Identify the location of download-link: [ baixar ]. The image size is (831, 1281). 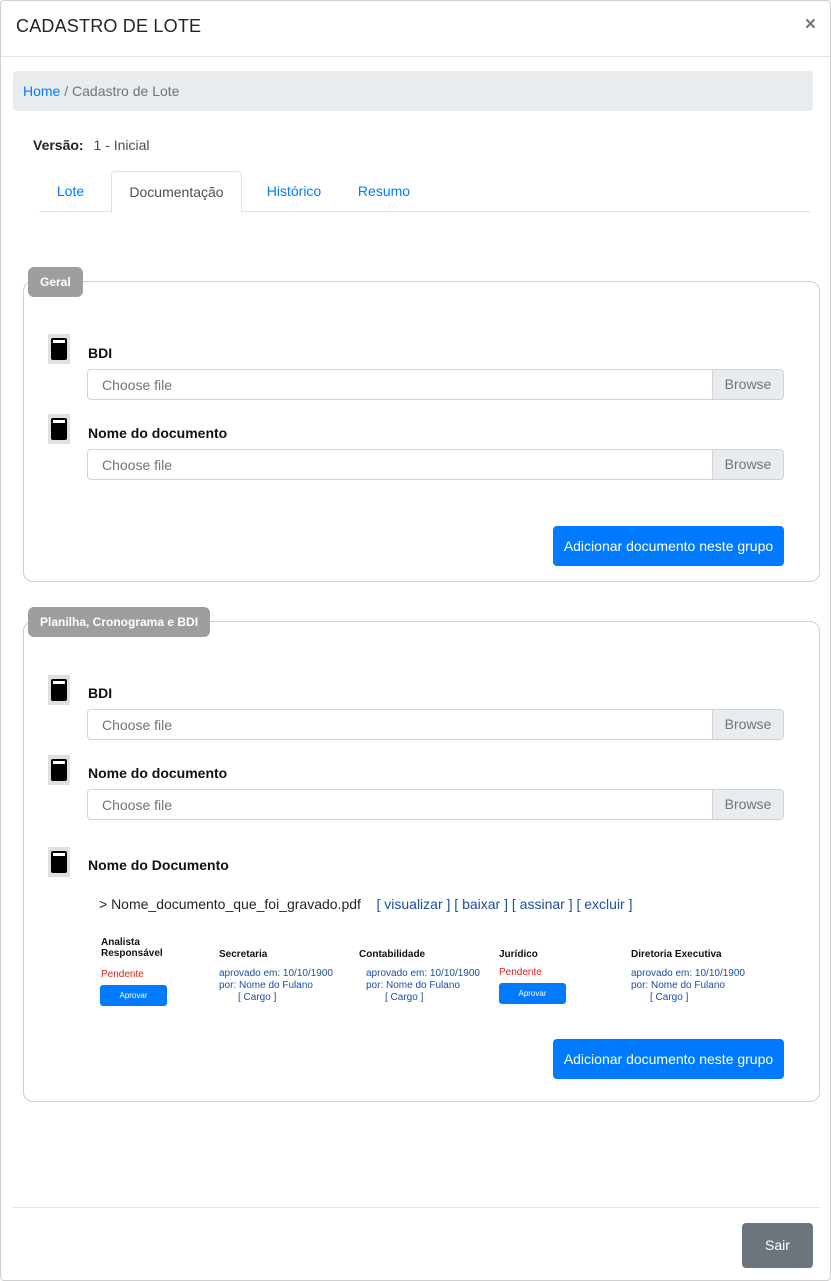
(481, 904).